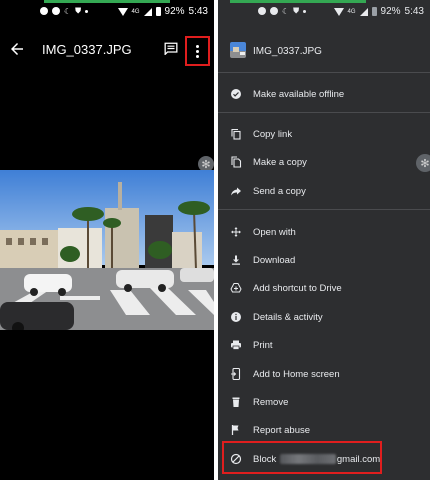  Describe the element at coordinates (299, 94) in the screenshot. I see `menu-item-label: Make available offline` at that location.